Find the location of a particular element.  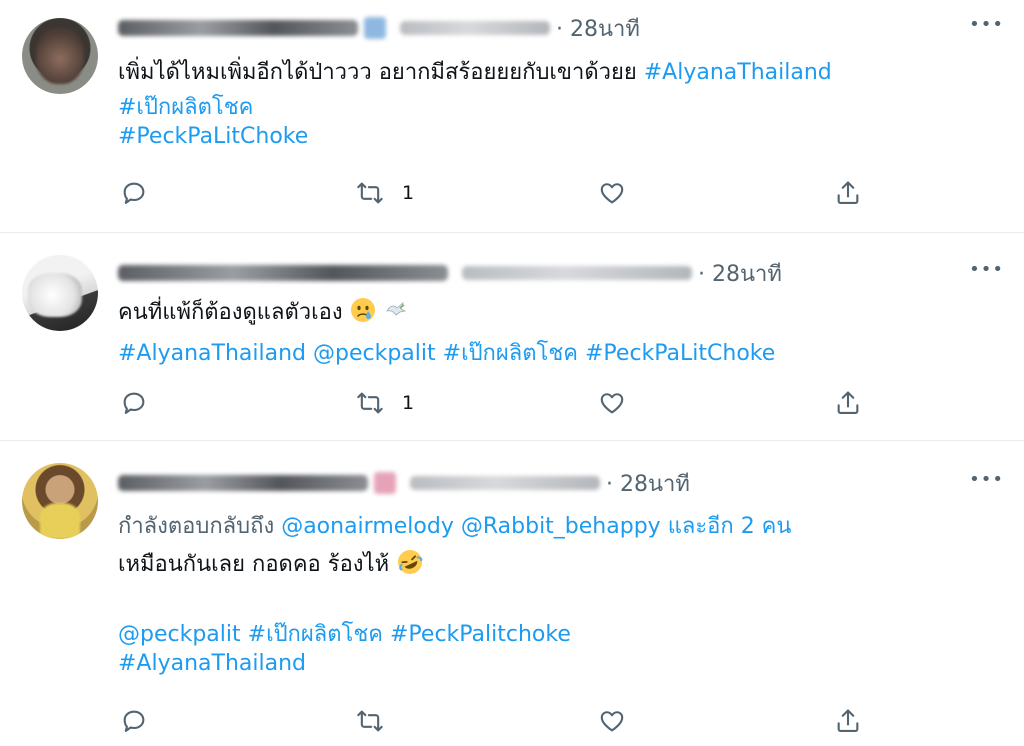

tweet-text-line: #เป๊กผลิตโชค is located at coordinates (185, 106).